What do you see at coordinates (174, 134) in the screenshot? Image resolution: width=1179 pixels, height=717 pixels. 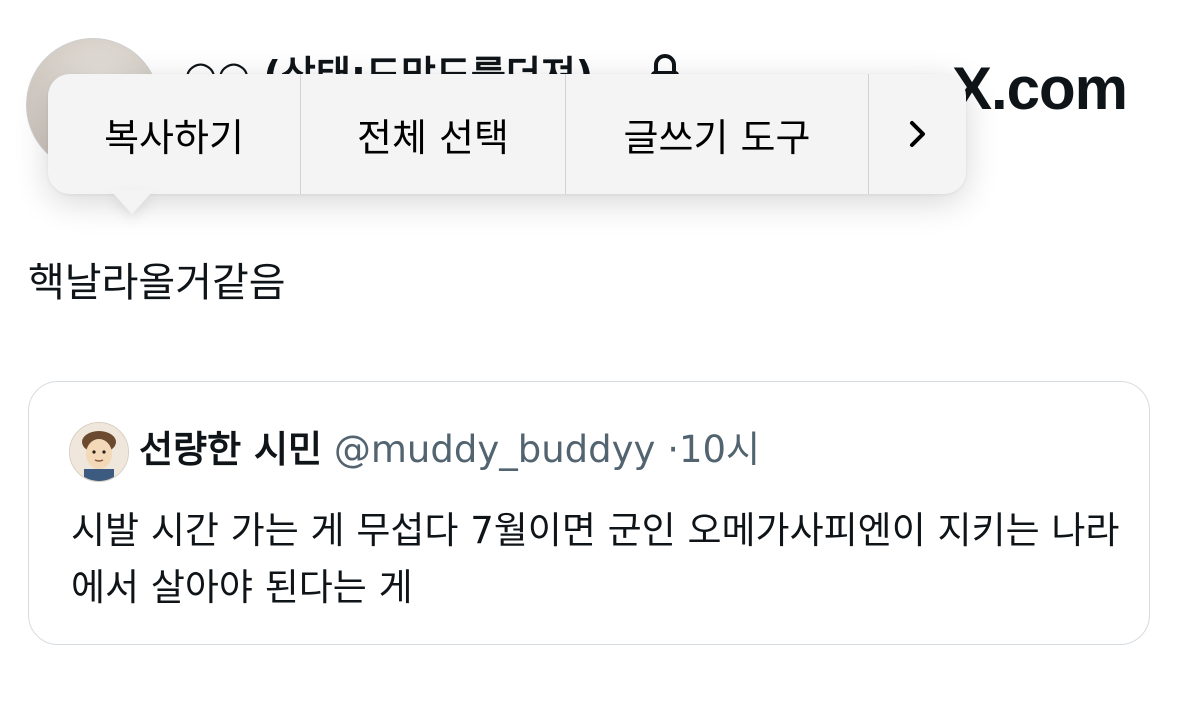 I see `menu-copy: 복사하기` at bounding box center [174, 134].